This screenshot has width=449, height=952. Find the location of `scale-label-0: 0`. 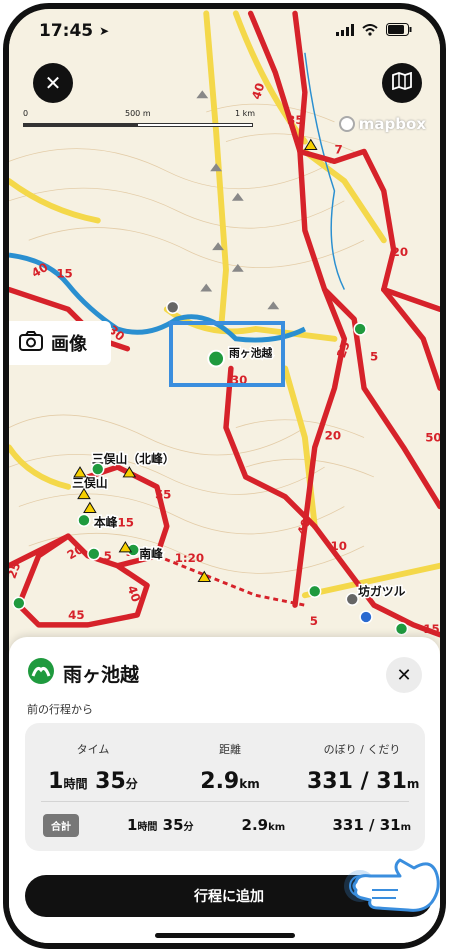

scale-label-0: 0 is located at coordinates (26, 113).